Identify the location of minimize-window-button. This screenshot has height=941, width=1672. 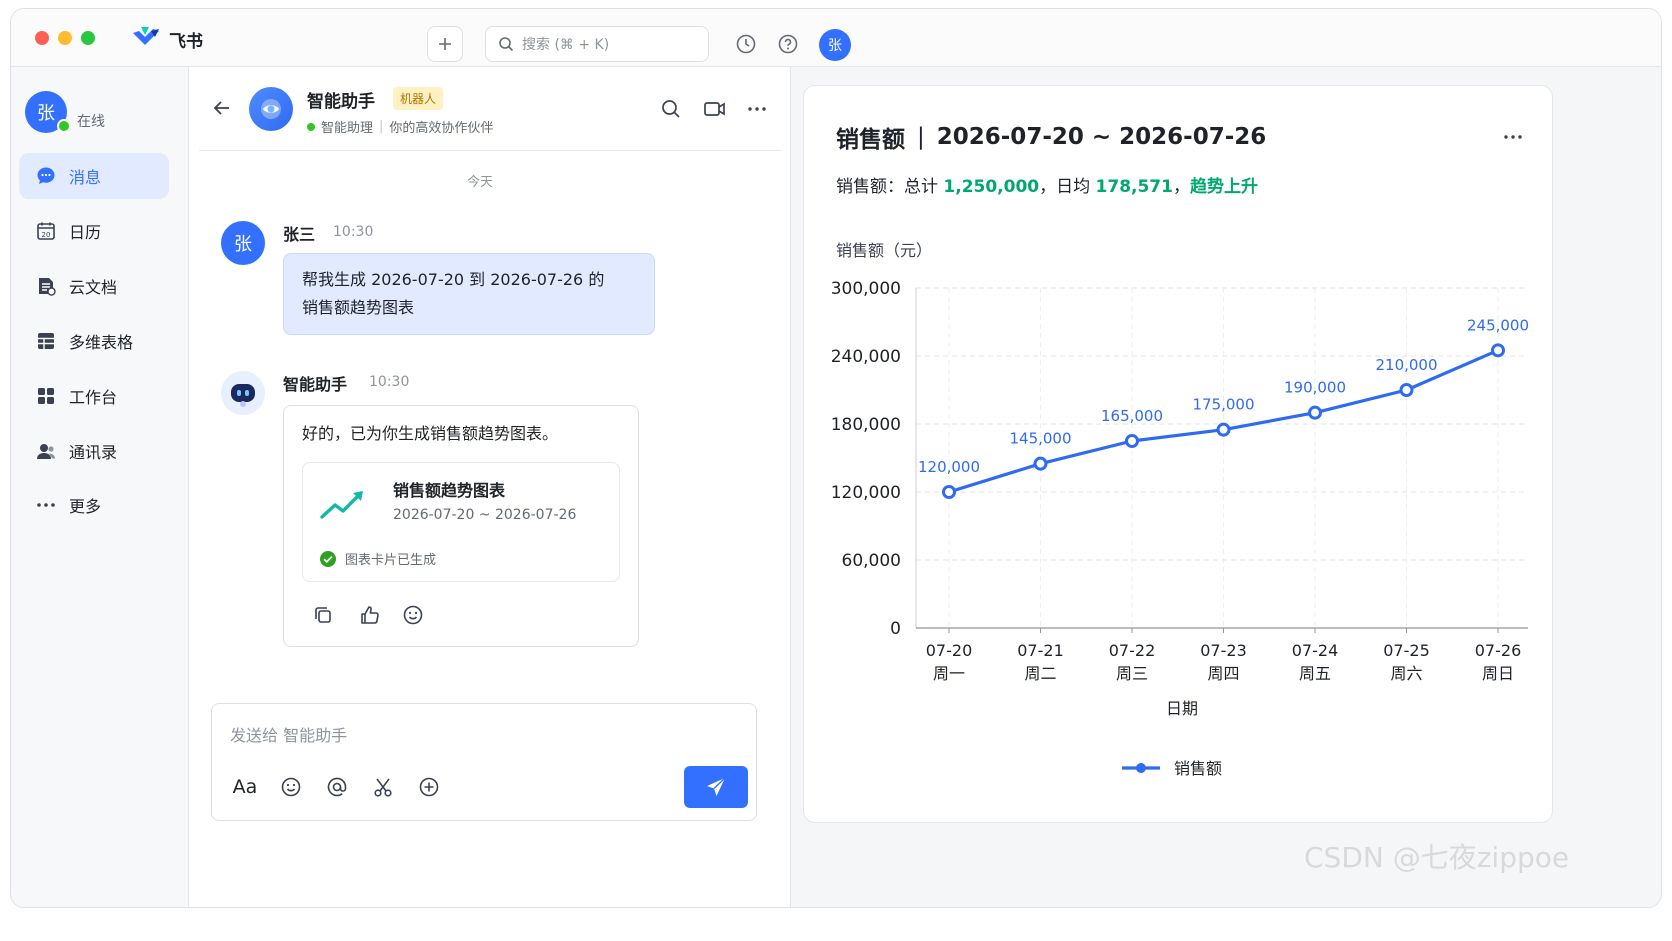
(65, 38).